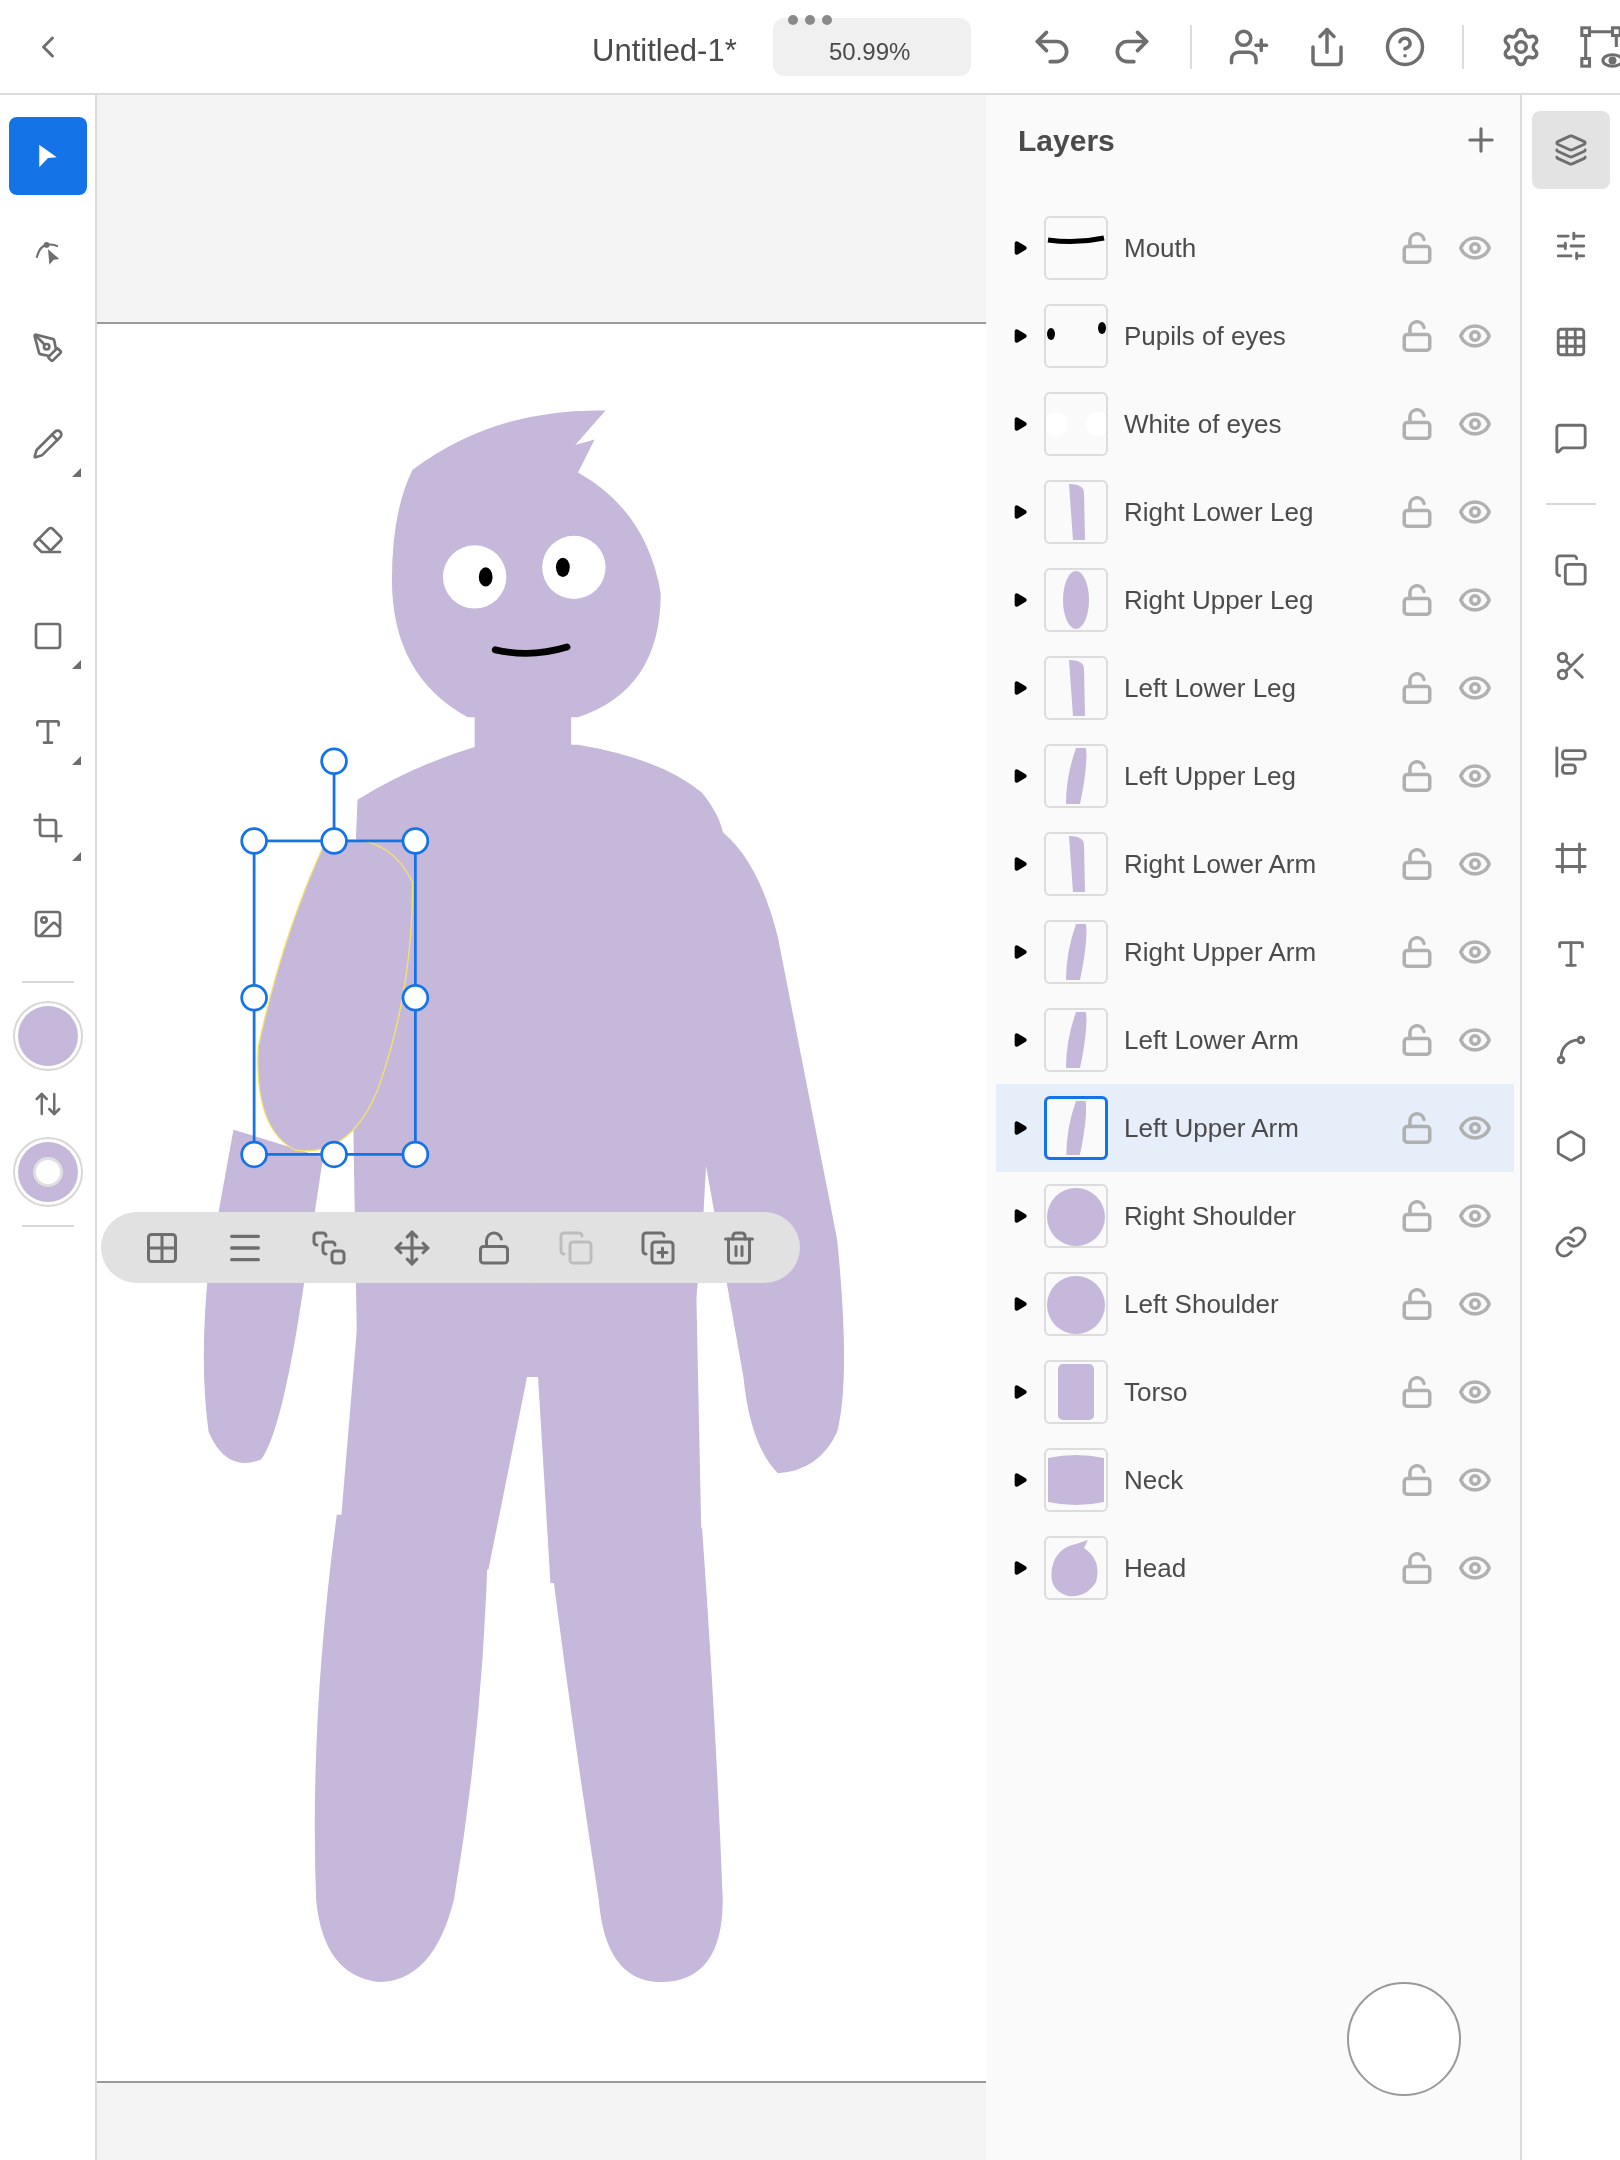 This screenshot has width=1620, height=2160. What do you see at coordinates (1210, 1216) in the screenshot?
I see `layer-name: Right Shoulder` at bounding box center [1210, 1216].